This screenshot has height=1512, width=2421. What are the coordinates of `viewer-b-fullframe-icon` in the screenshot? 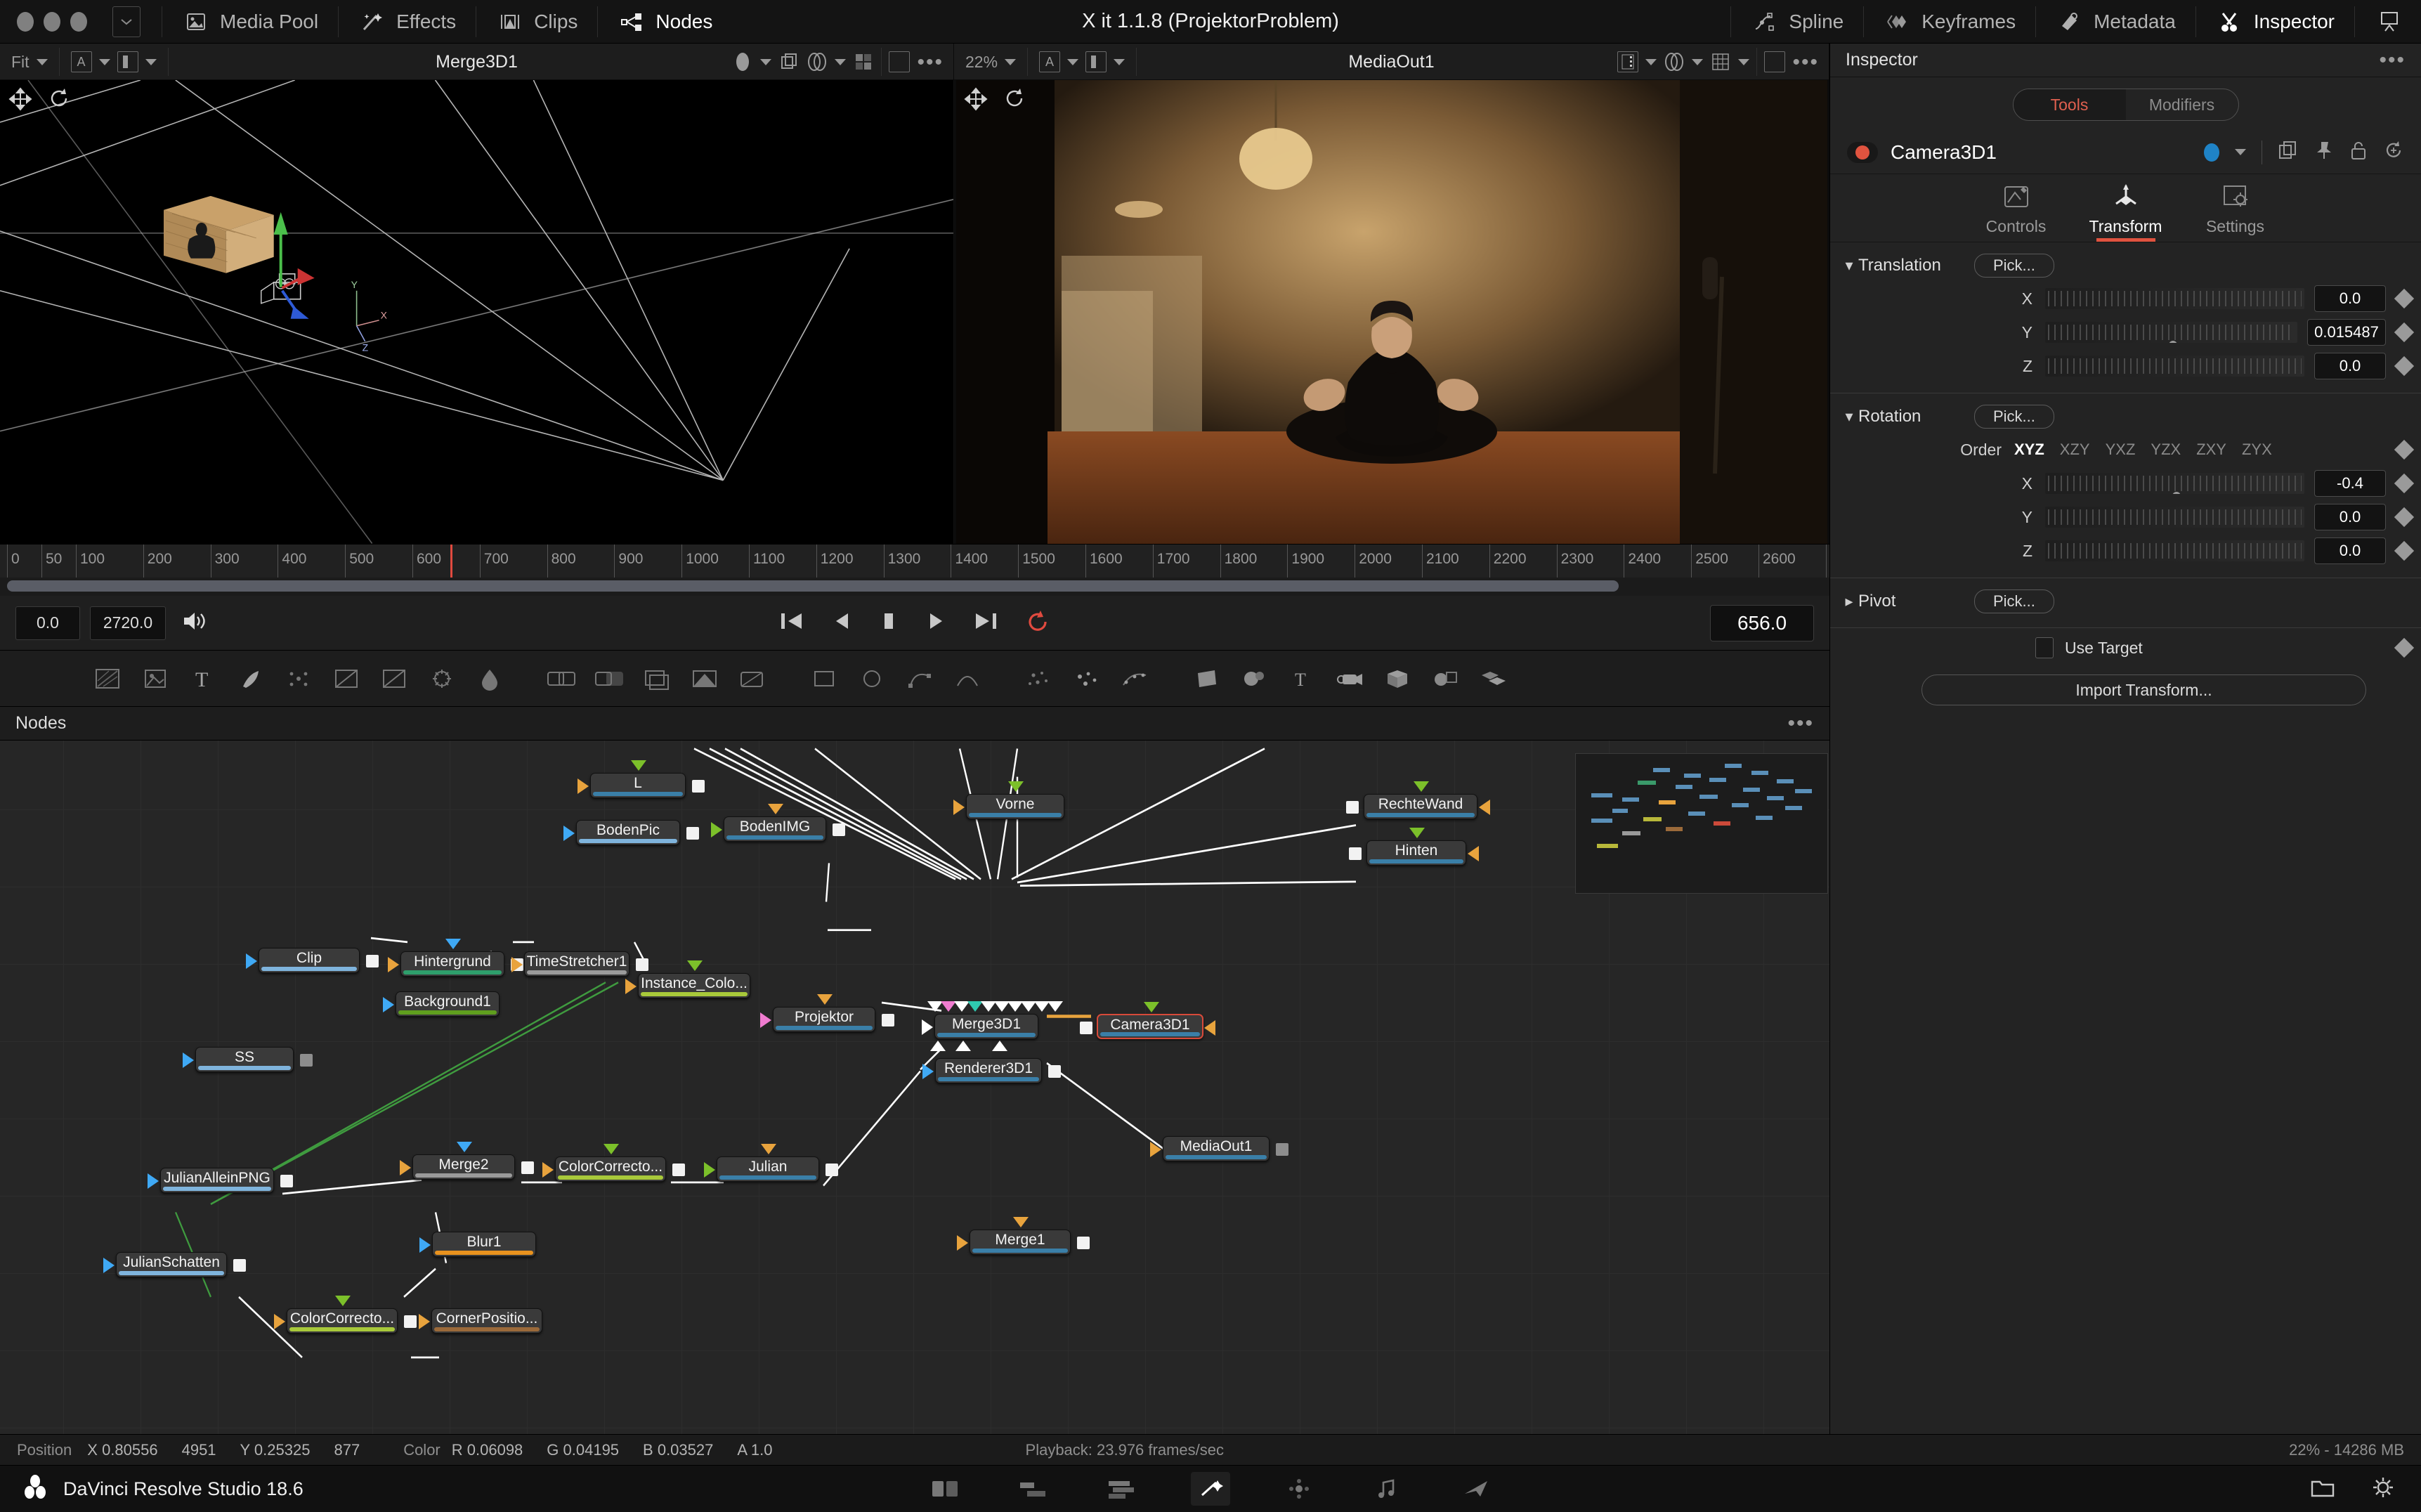 It's located at (1775, 61).